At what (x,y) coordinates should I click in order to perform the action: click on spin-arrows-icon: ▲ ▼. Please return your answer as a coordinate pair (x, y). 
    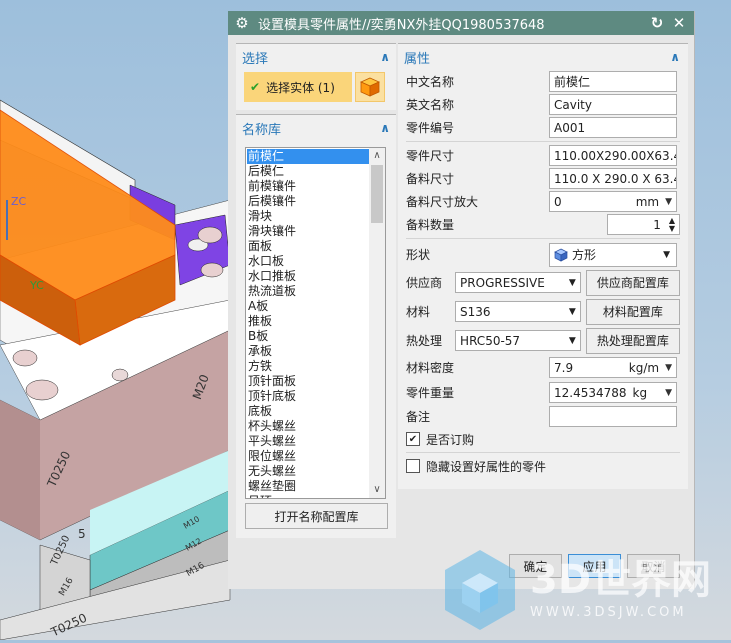
    Looking at the image, I should click on (672, 224).